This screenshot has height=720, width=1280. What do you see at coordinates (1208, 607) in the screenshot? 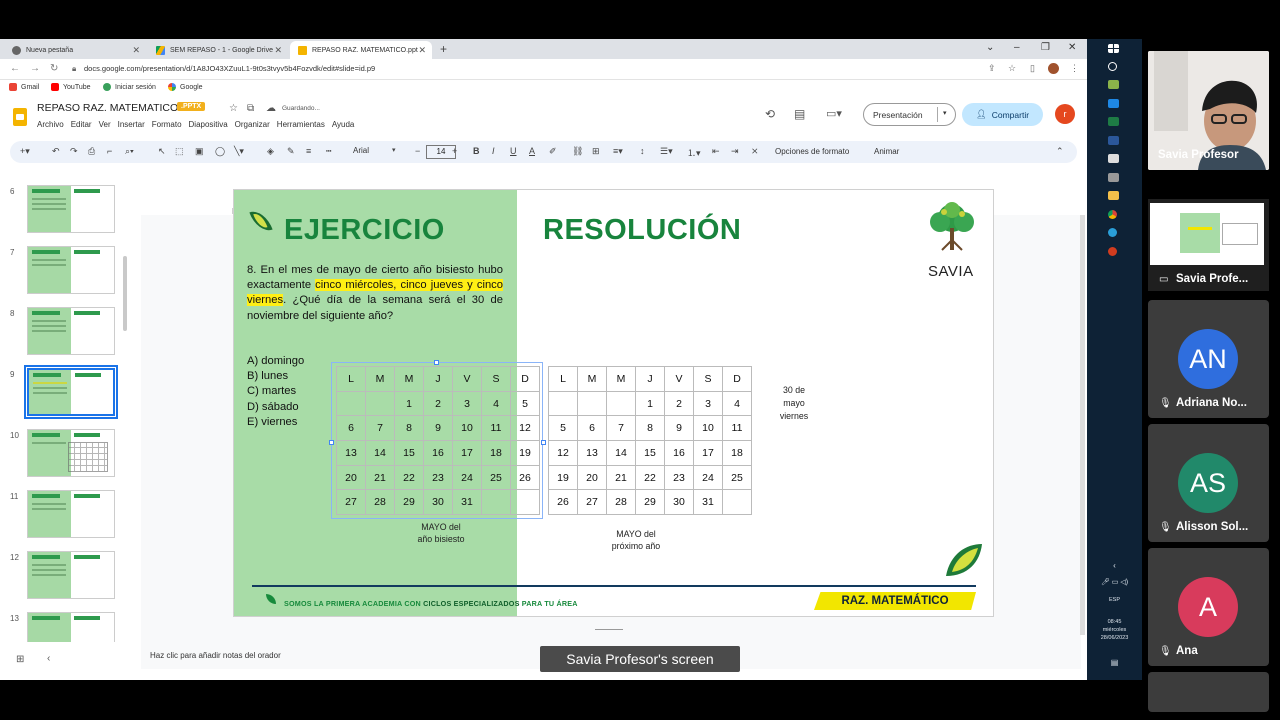
I see `participant-tile: A 🎙︎ Ana` at bounding box center [1208, 607].